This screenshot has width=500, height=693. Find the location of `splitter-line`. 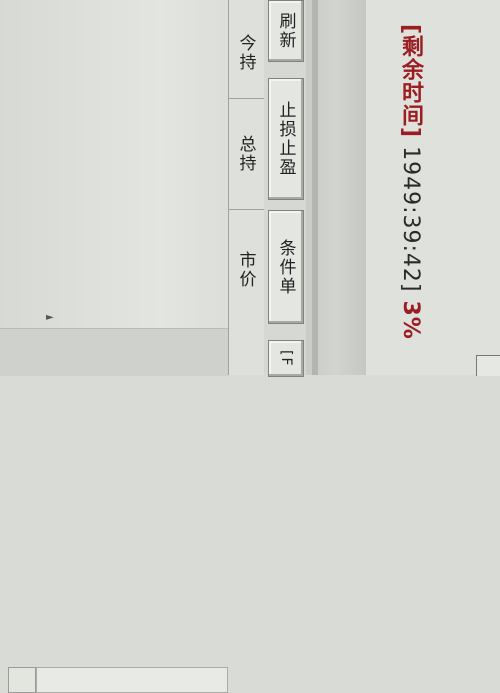

splitter-line is located at coordinates (315, 187).